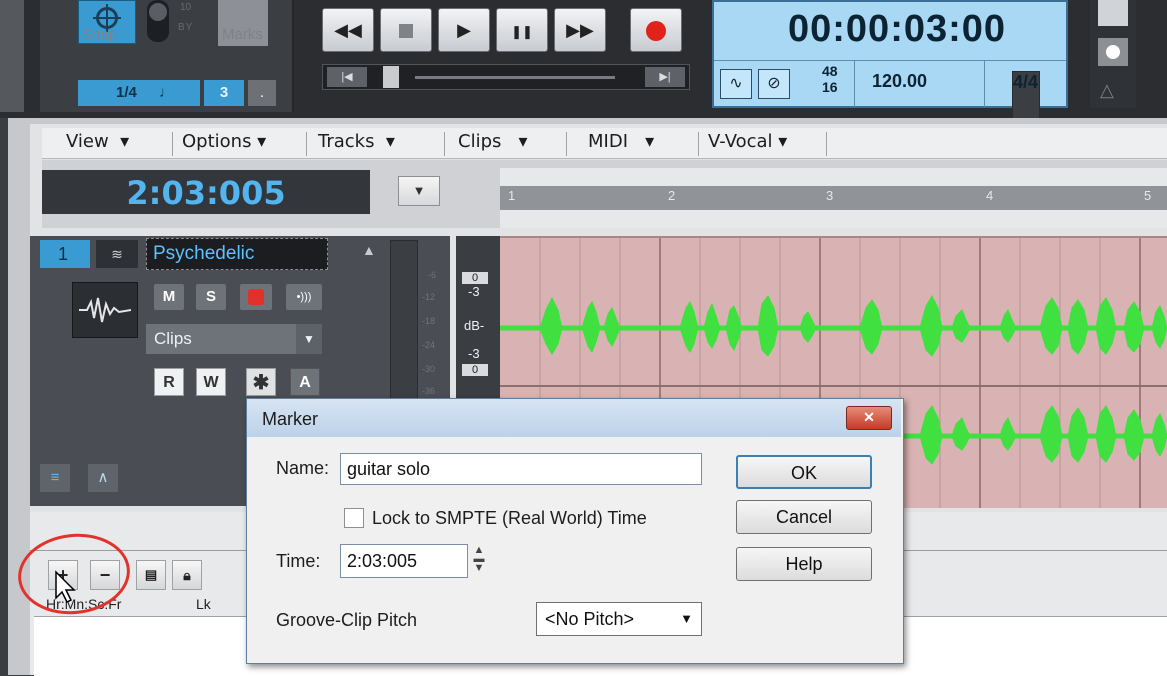 The height and width of the screenshot is (676, 1167). Describe the element at coordinates (65, 254) in the screenshot. I see `track-number: 1` at that location.